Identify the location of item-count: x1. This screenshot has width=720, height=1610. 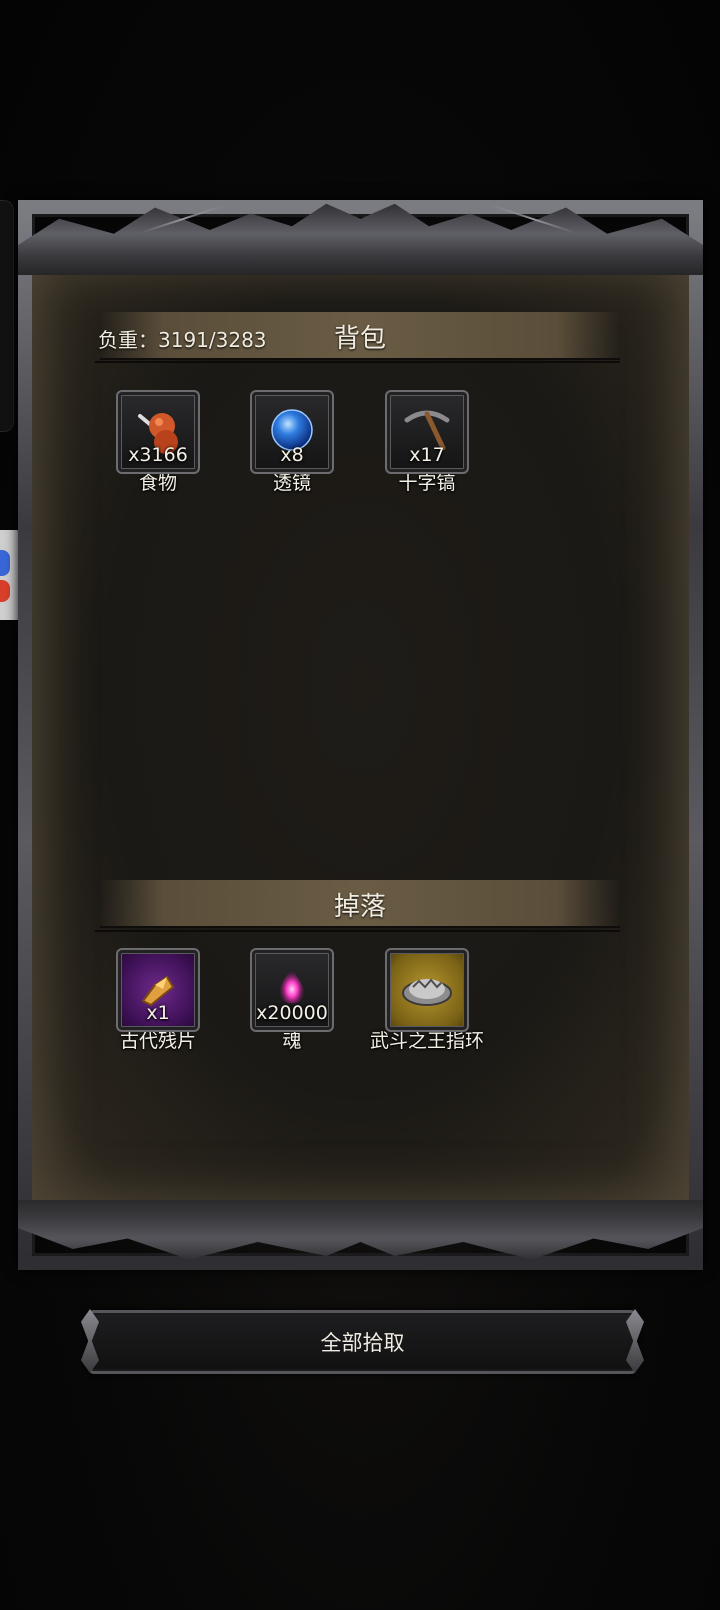
(158, 1013).